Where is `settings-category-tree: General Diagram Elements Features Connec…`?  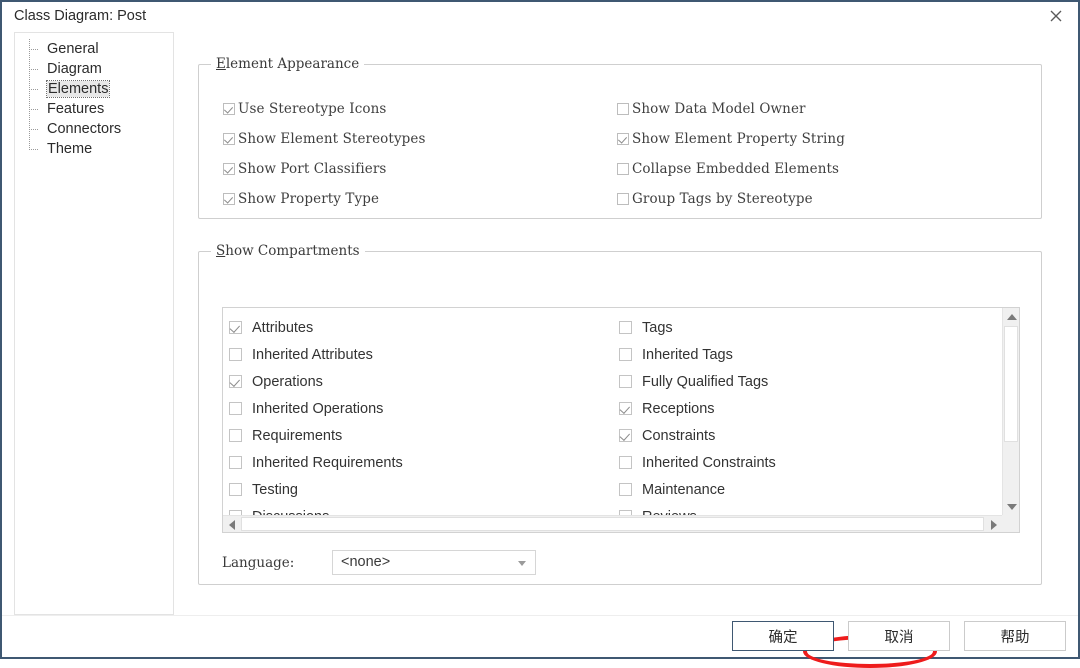 settings-category-tree: General Diagram Elements Features Connec… is located at coordinates (94, 323).